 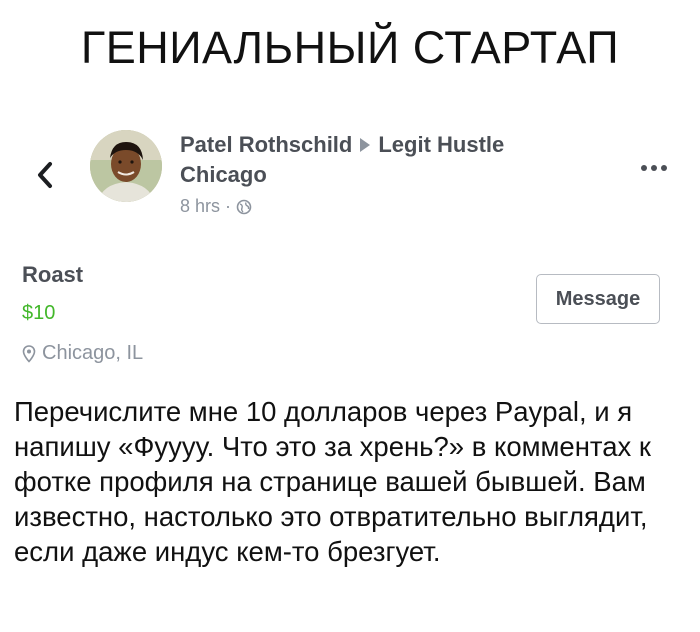 I want to click on avatar-image, so click(x=126, y=166).